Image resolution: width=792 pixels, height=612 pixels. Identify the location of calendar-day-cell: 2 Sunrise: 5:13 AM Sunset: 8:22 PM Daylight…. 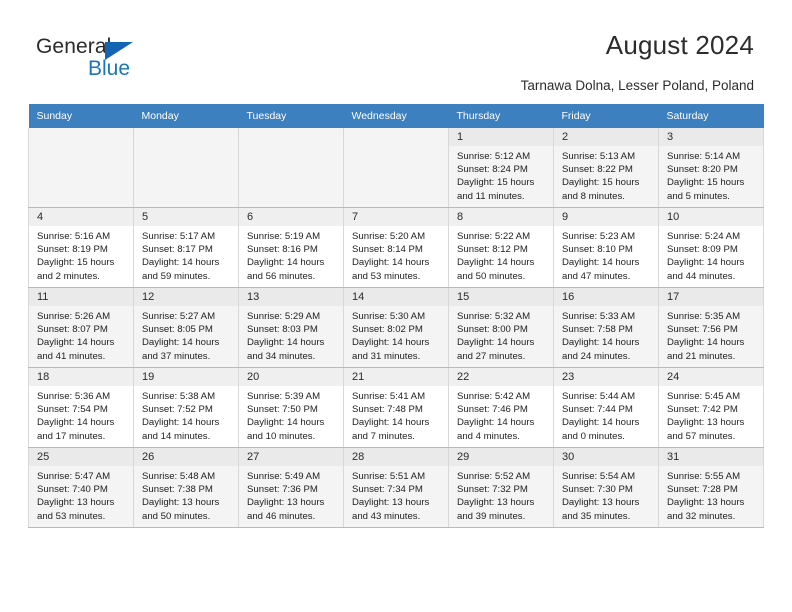
(606, 168).